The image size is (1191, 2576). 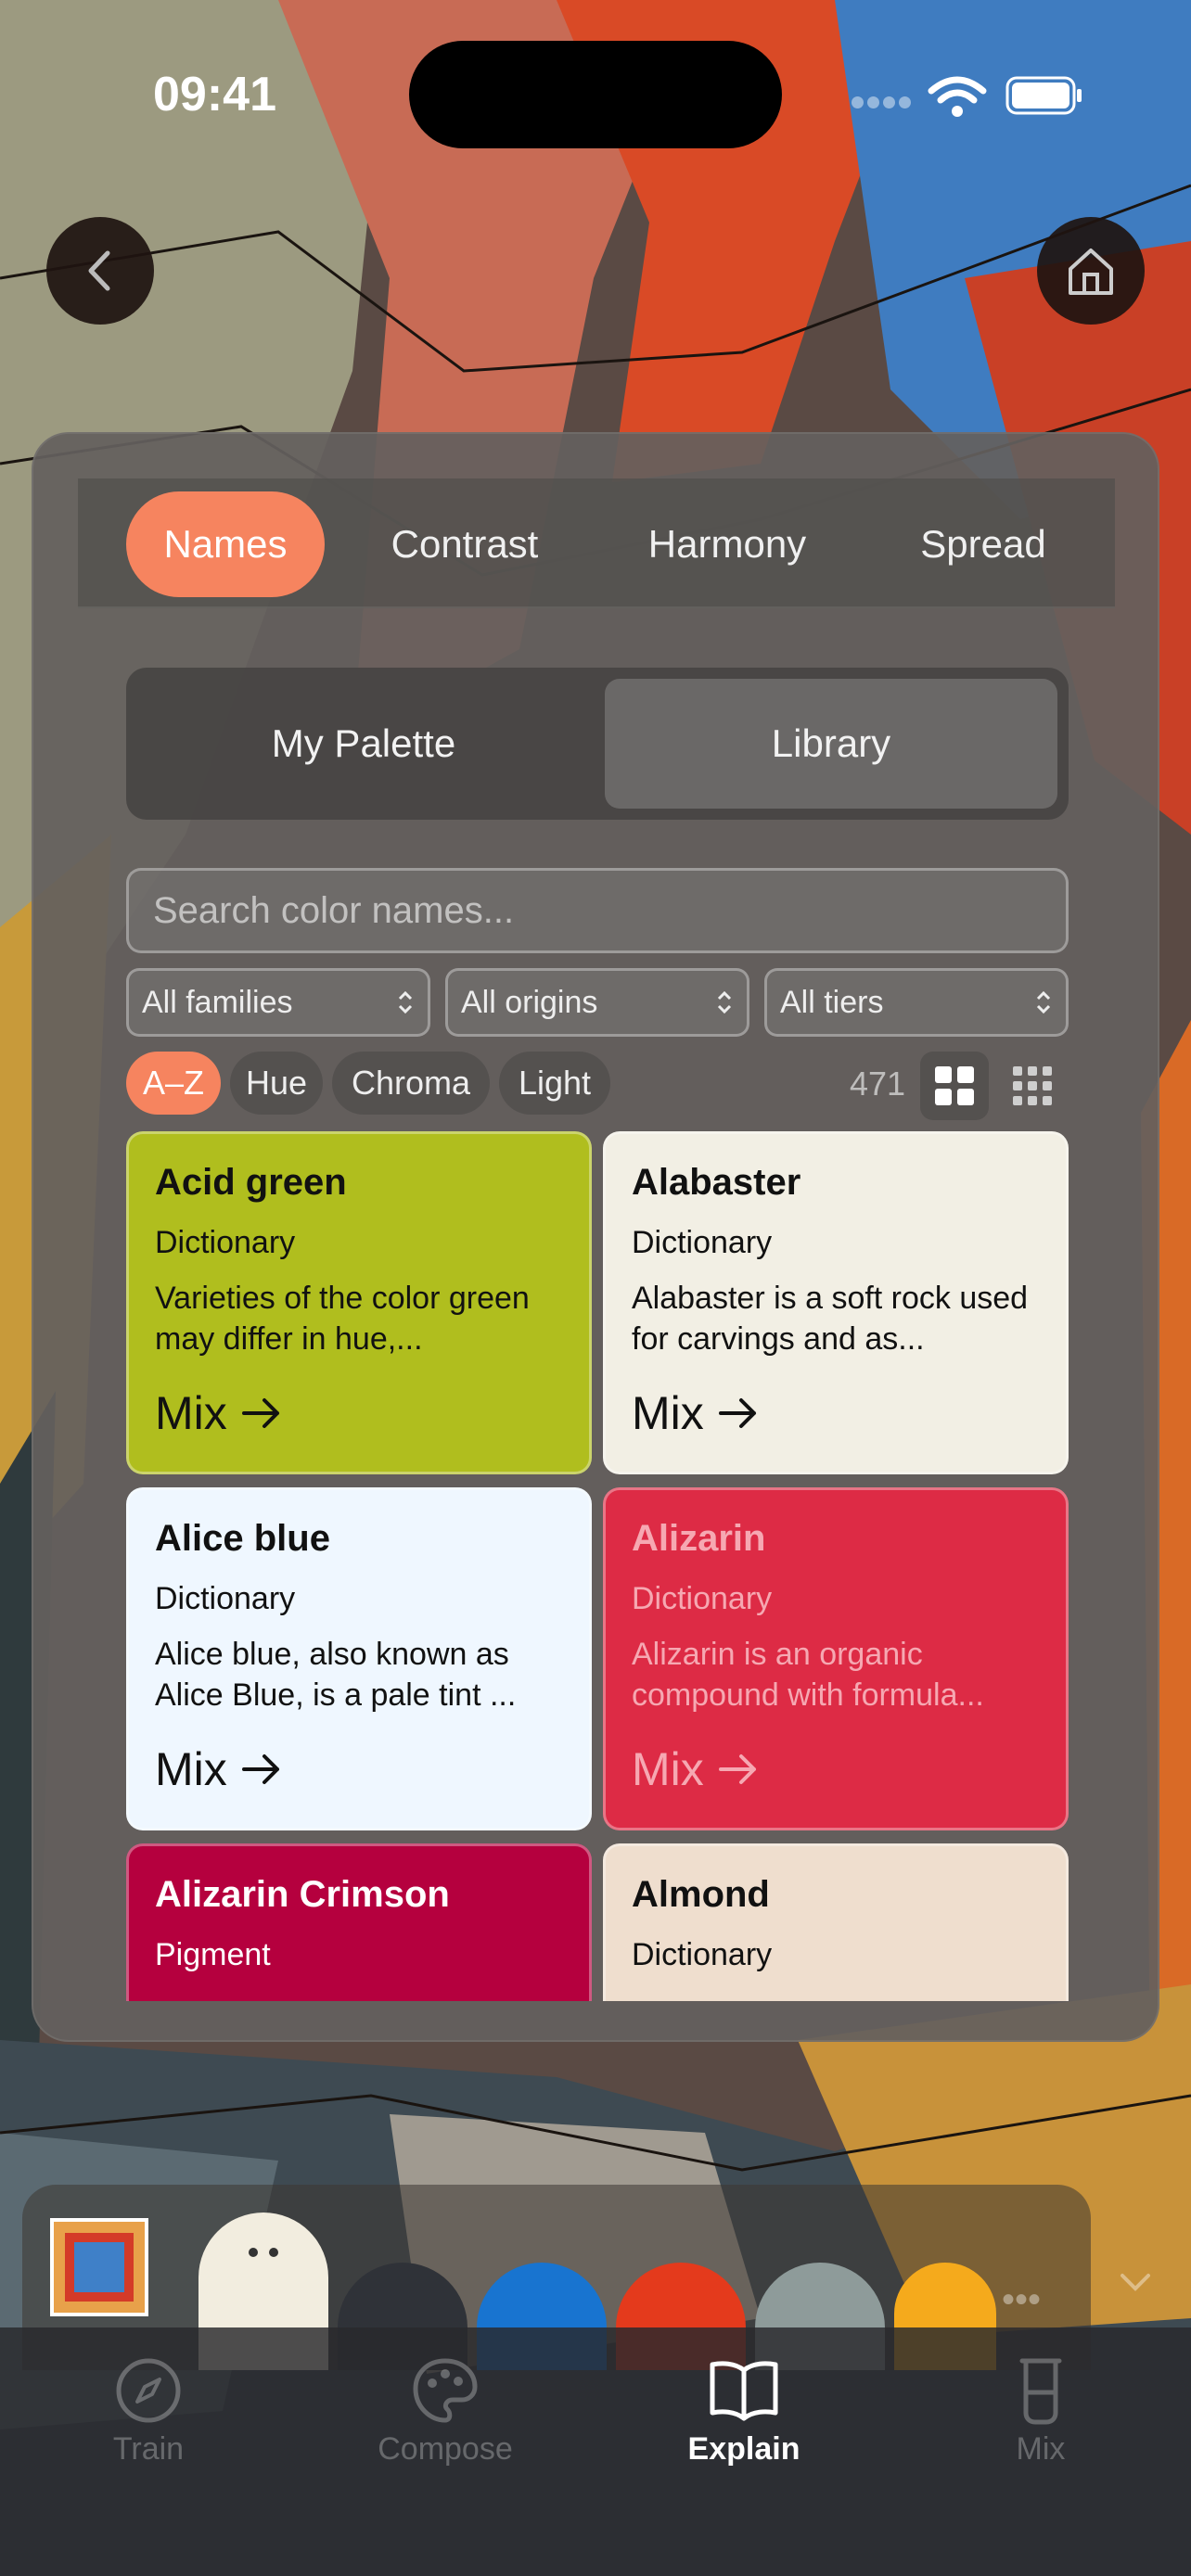 I want to click on origins-select-value: All origins, so click(x=529, y=1002).